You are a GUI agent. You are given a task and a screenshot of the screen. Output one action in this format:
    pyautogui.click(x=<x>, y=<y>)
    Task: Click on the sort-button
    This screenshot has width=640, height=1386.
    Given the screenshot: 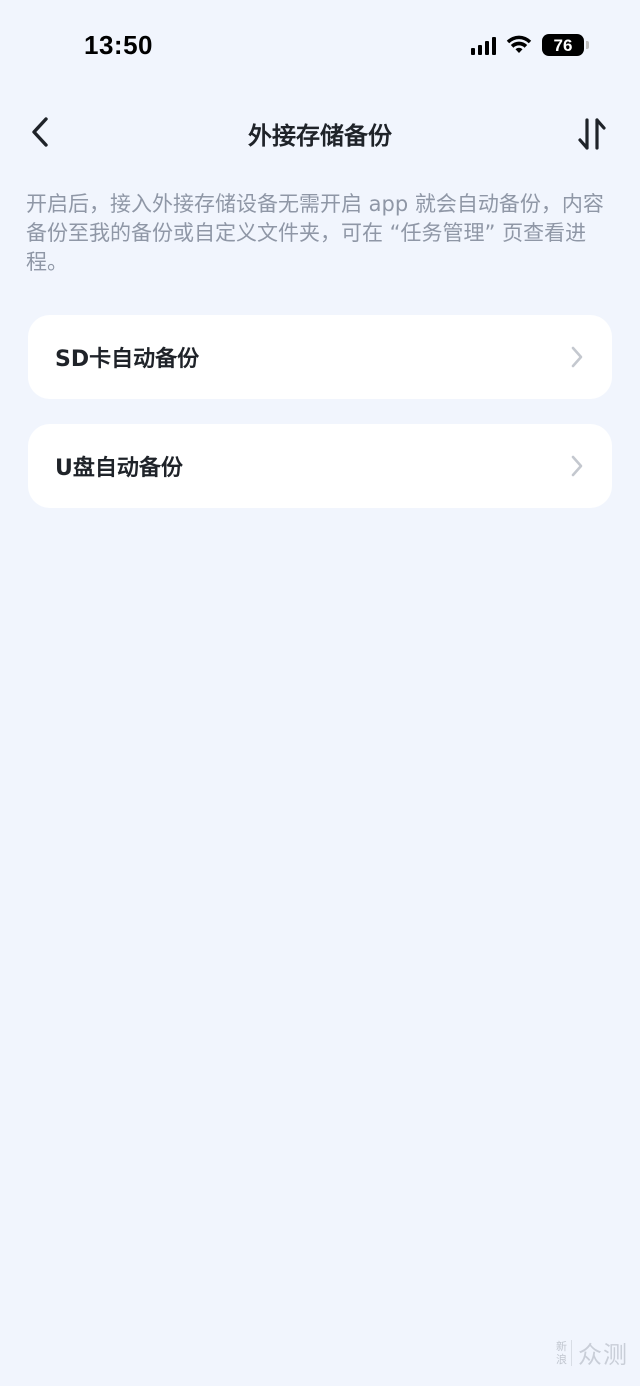 What is the action you would take?
    pyautogui.click(x=592, y=134)
    